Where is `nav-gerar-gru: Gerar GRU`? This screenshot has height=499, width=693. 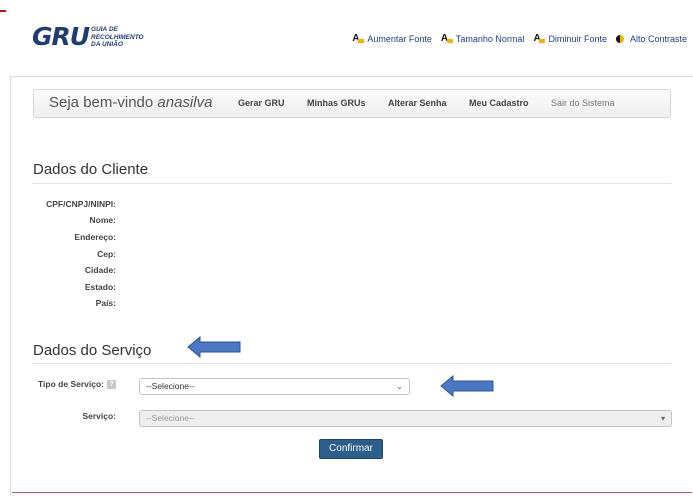 nav-gerar-gru: Gerar GRU is located at coordinates (261, 103).